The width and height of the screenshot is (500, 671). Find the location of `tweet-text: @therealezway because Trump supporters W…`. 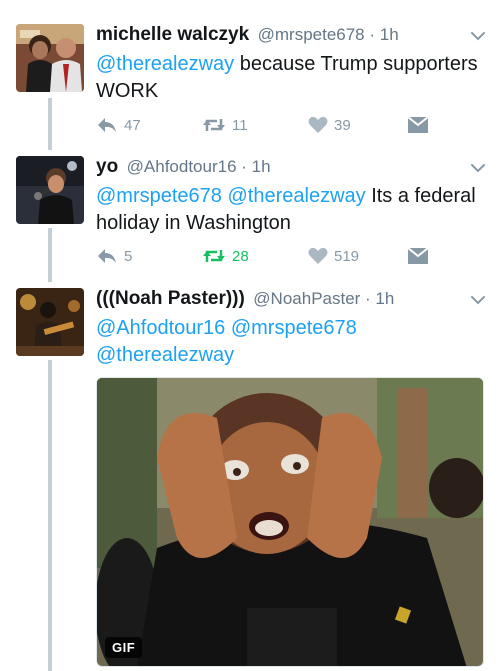

tweet-text: @therealezway because Trump supporters W… is located at coordinates (291, 78).